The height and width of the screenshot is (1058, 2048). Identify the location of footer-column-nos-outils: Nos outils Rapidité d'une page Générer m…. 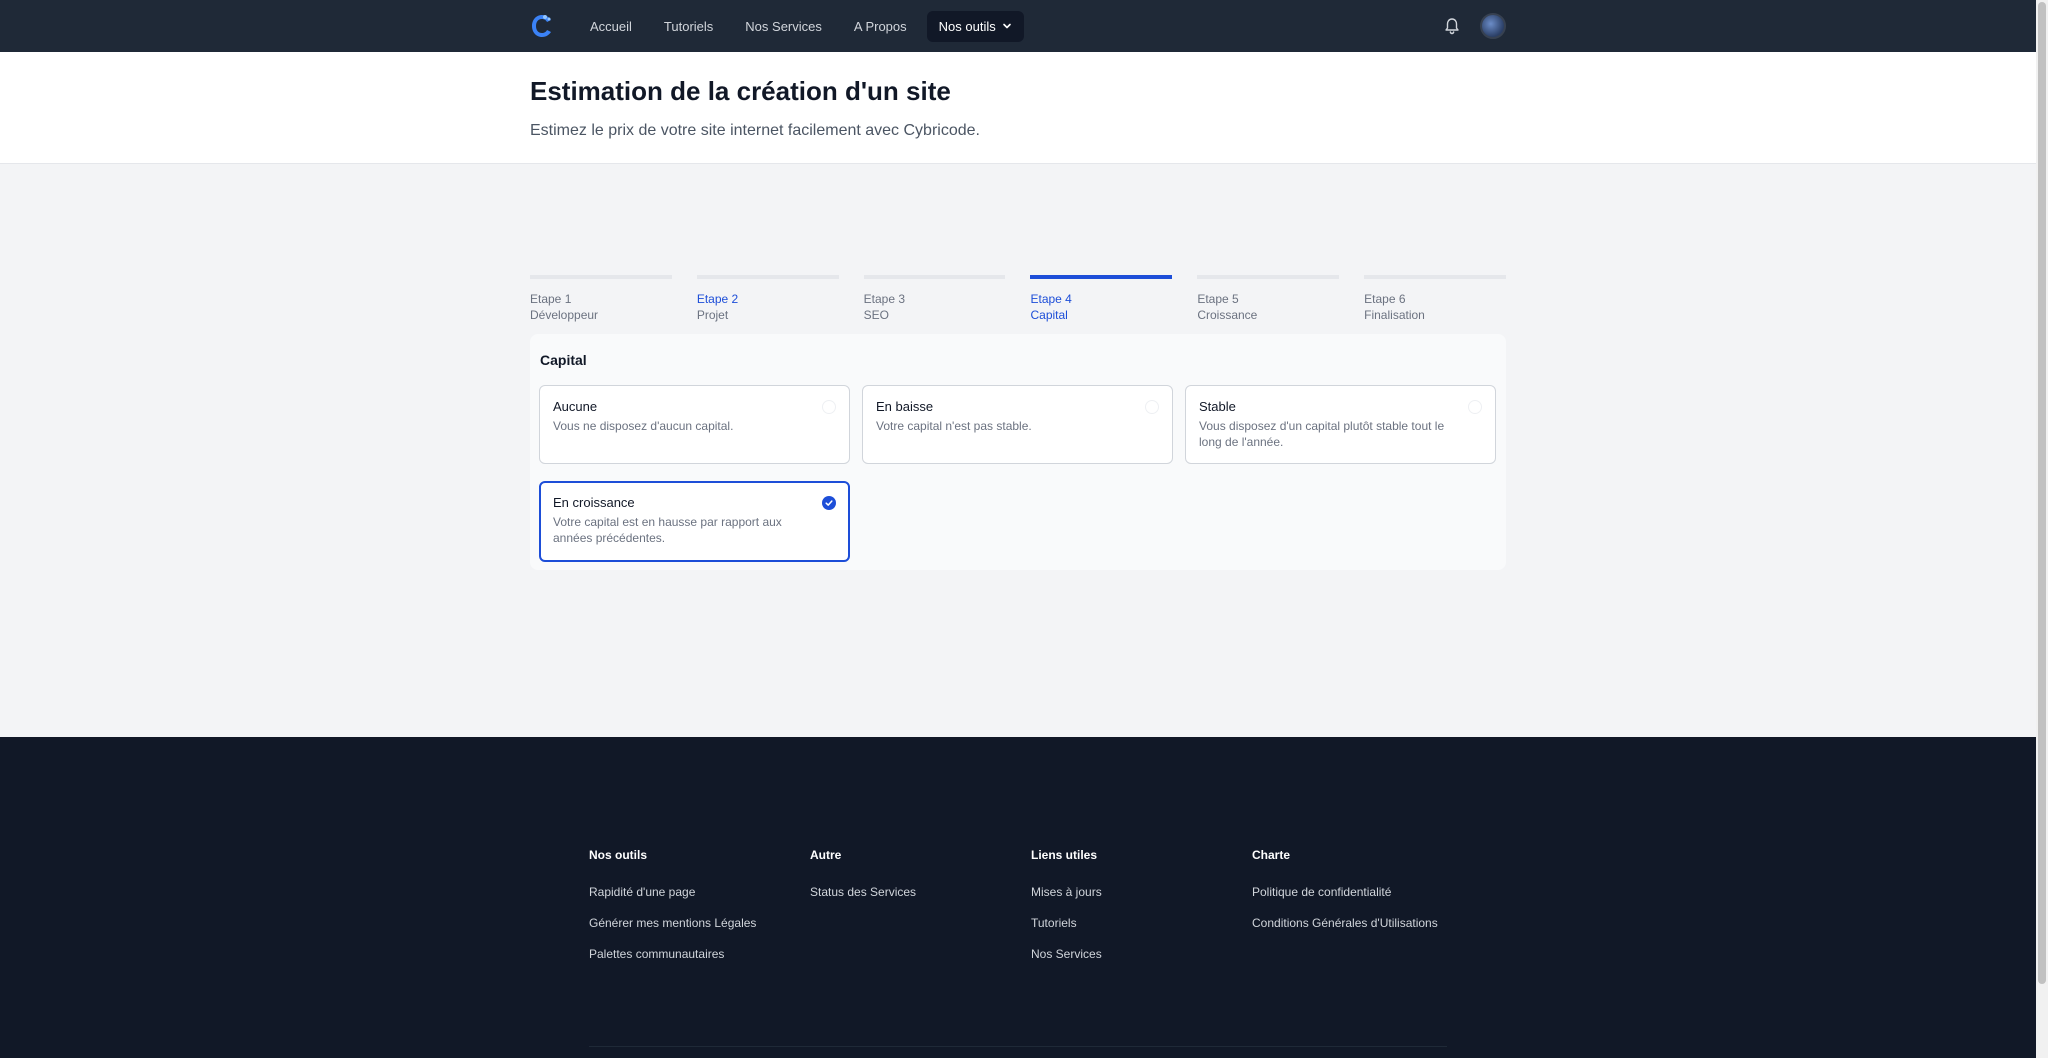
(689, 913).